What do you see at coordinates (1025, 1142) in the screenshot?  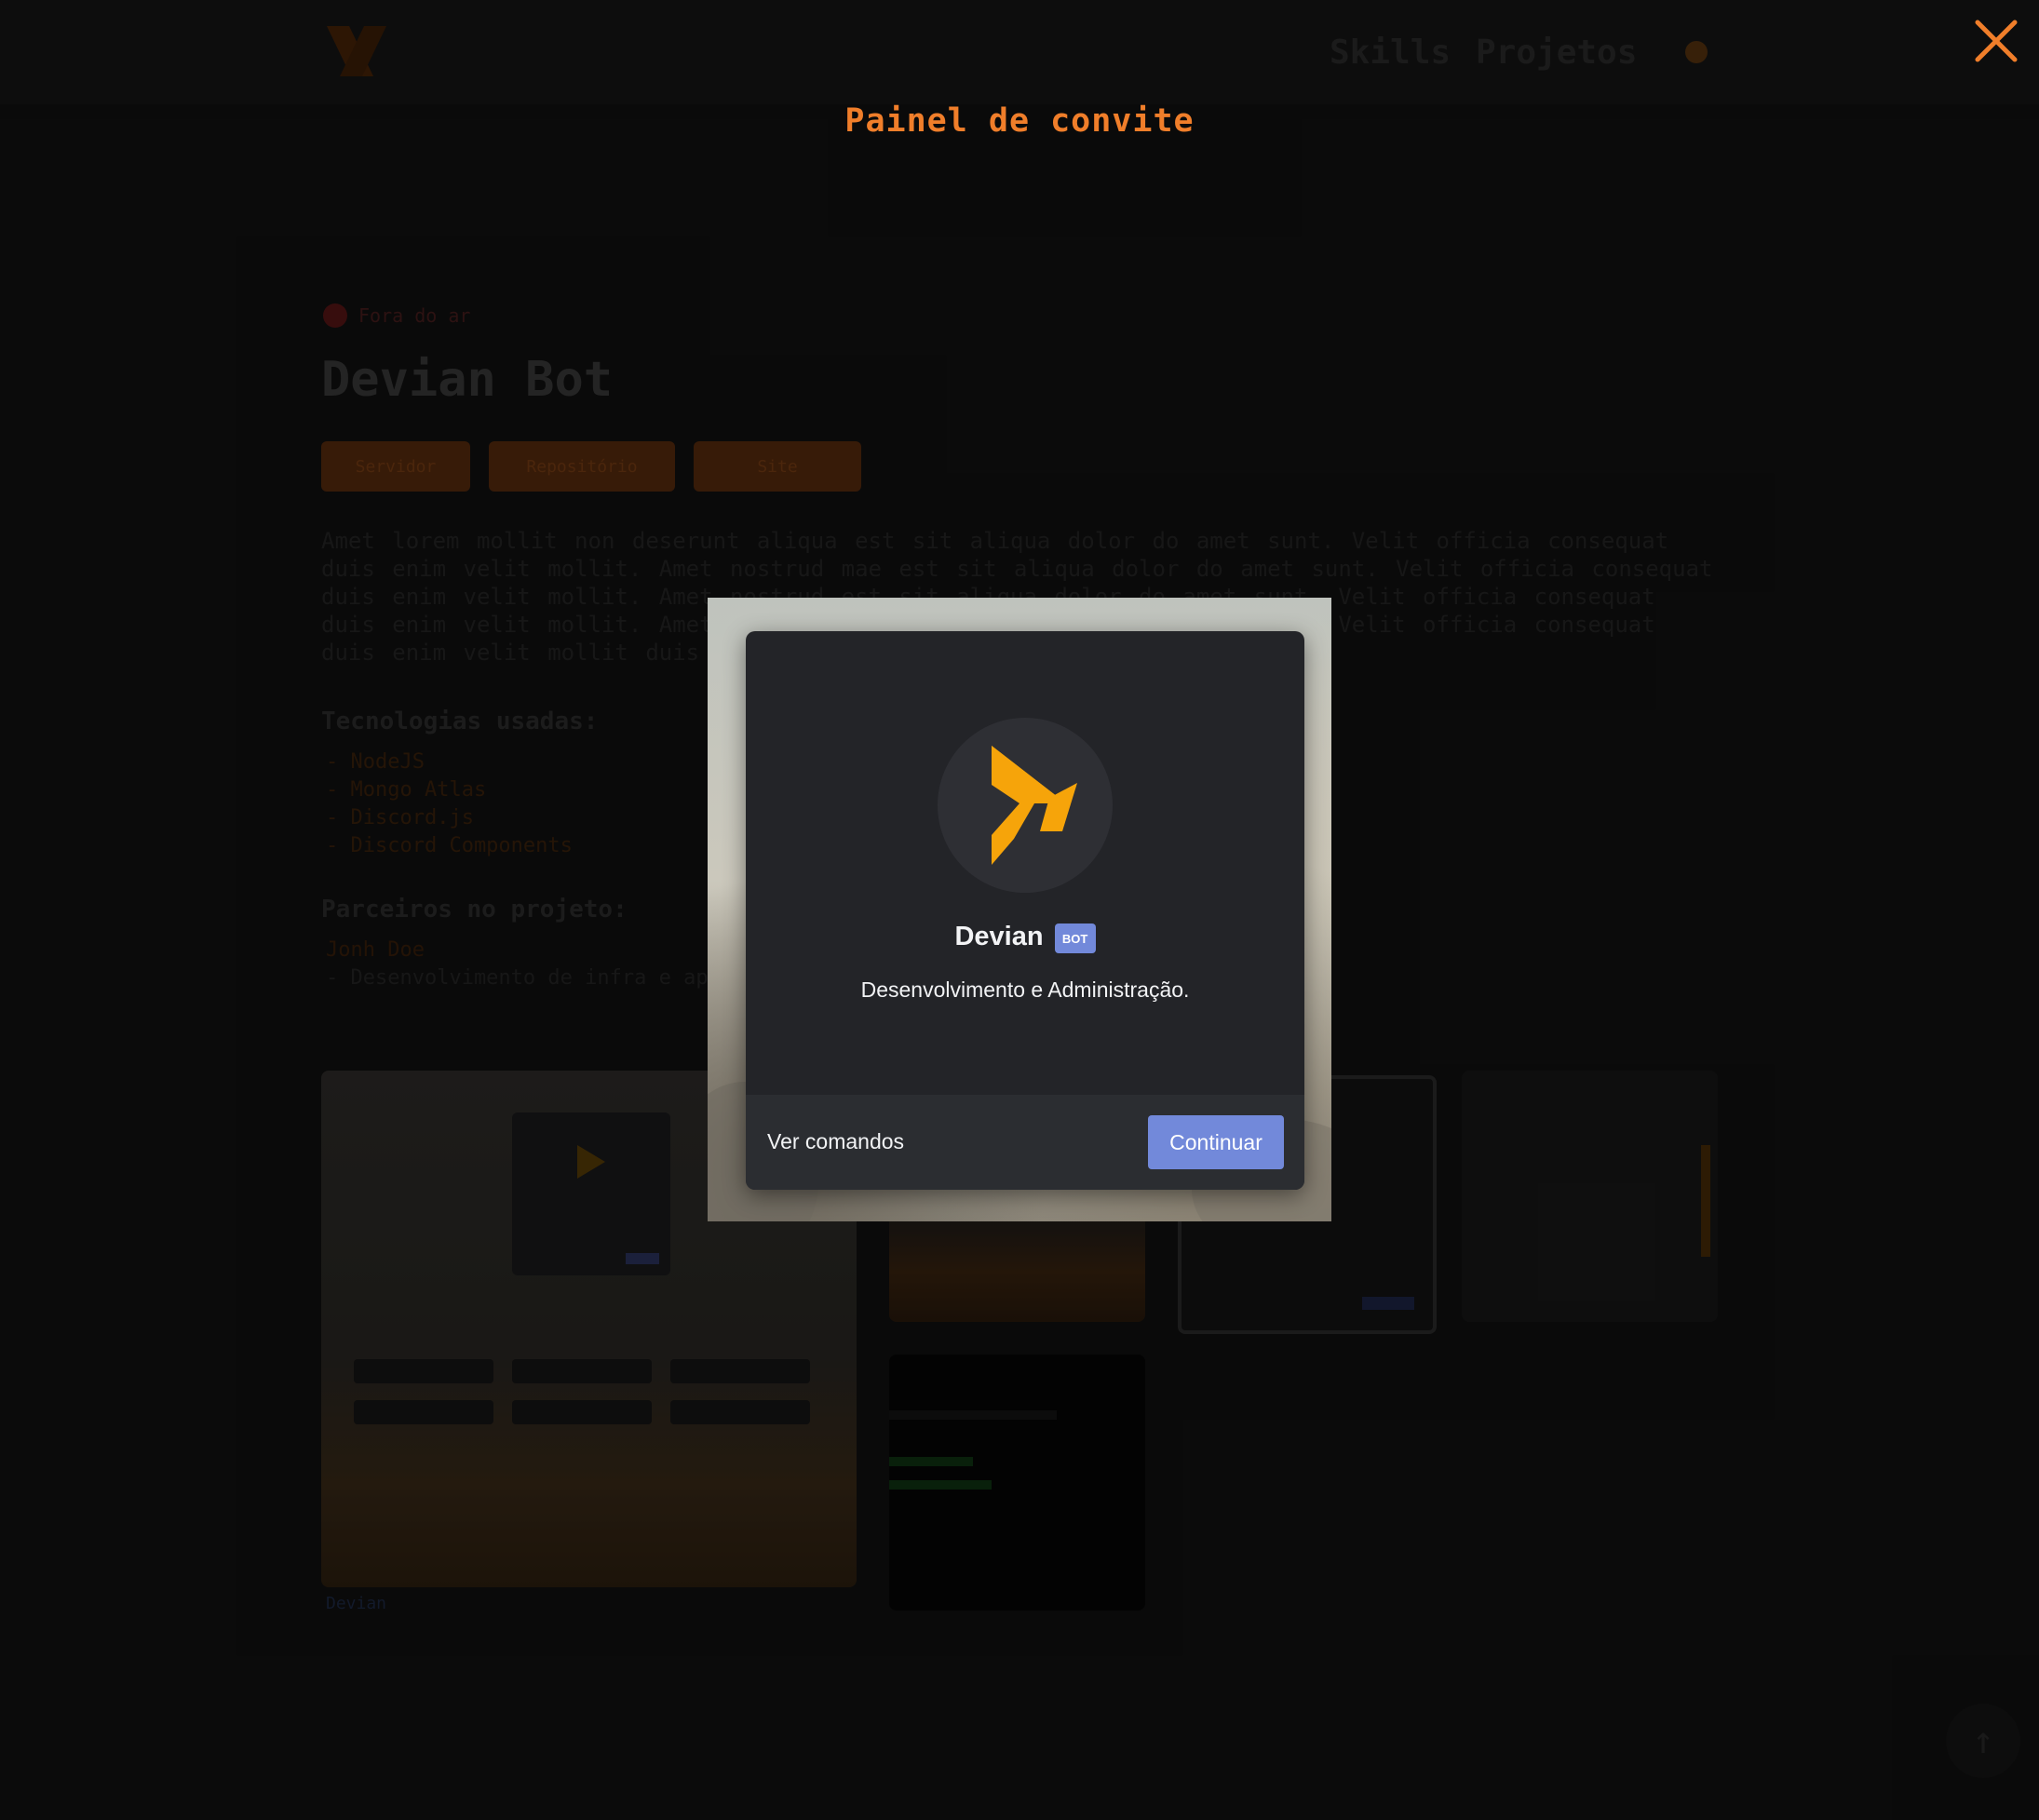 I see `invite-card-footer: Ver comandos Continuar` at bounding box center [1025, 1142].